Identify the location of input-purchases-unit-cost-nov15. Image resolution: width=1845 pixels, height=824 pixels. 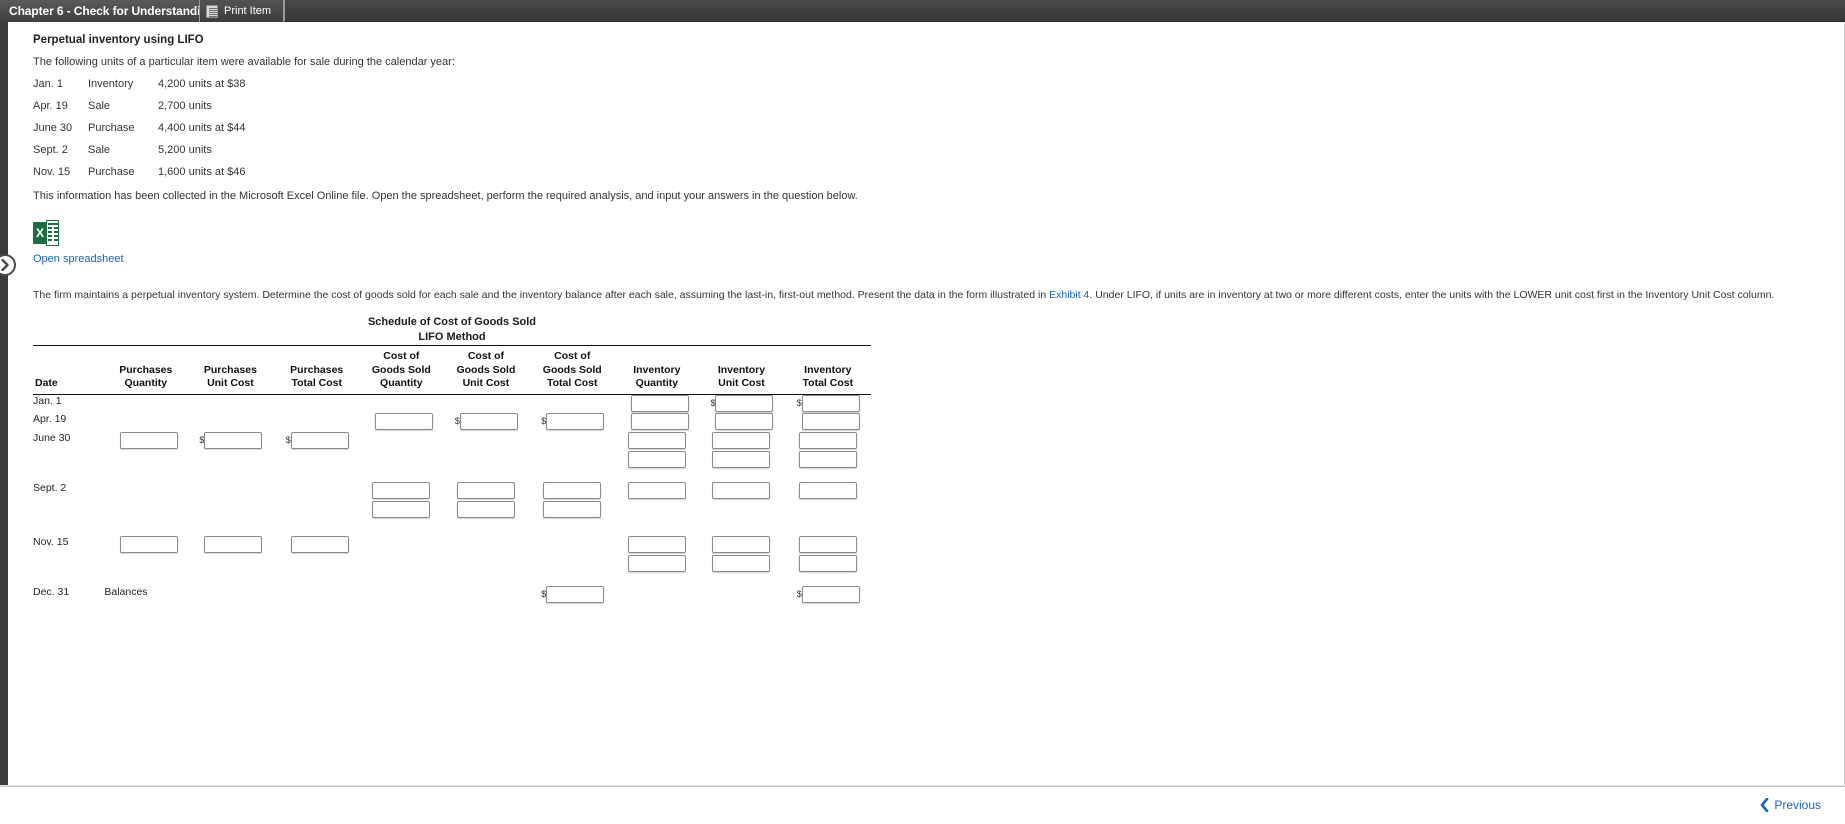
(233, 544).